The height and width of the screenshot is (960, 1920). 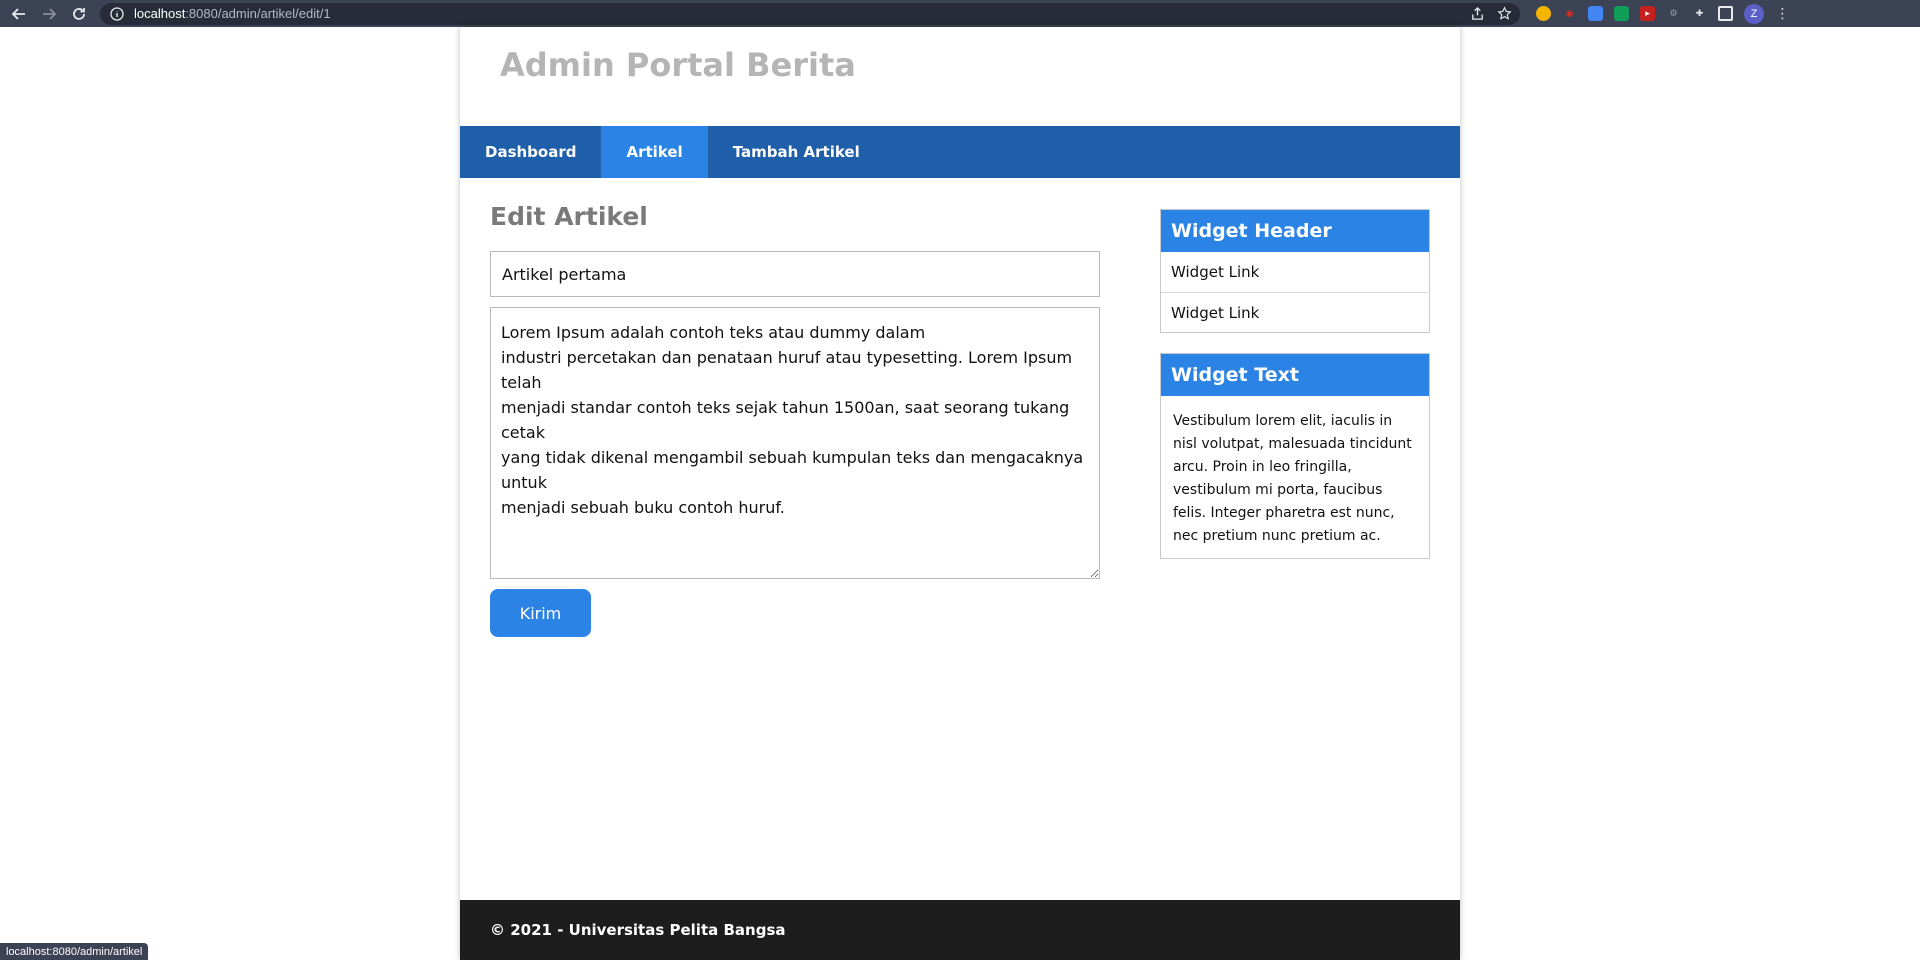 What do you see at coordinates (1543, 13) in the screenshot?
I see `extension-1-icon` at bounding box center [1543, 13].